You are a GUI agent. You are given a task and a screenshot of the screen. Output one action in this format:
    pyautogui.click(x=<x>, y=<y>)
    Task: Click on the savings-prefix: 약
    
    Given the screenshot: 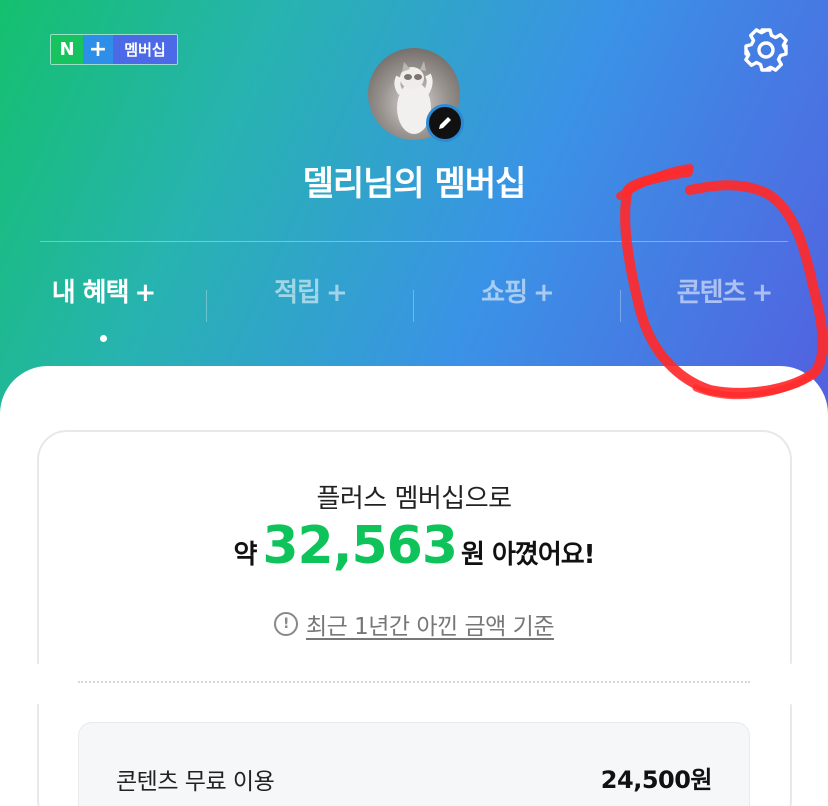 What is the action you would take?
    pyautogui.click(x=245, y=555)
    